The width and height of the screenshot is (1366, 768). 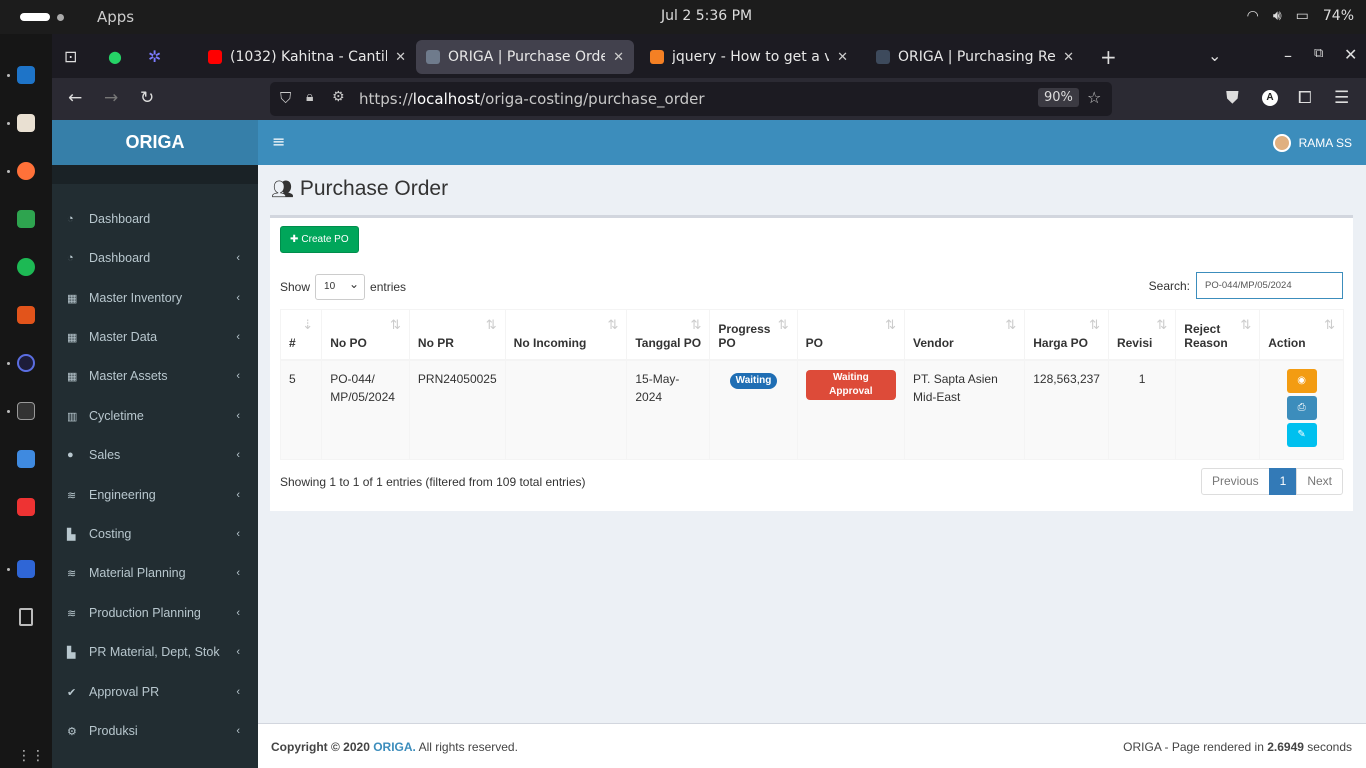 What do you see at coordinates (278, 141) in the screenshot?
I see `sidebar-toggle-icon: ≡` at bounding box center [278, 141].